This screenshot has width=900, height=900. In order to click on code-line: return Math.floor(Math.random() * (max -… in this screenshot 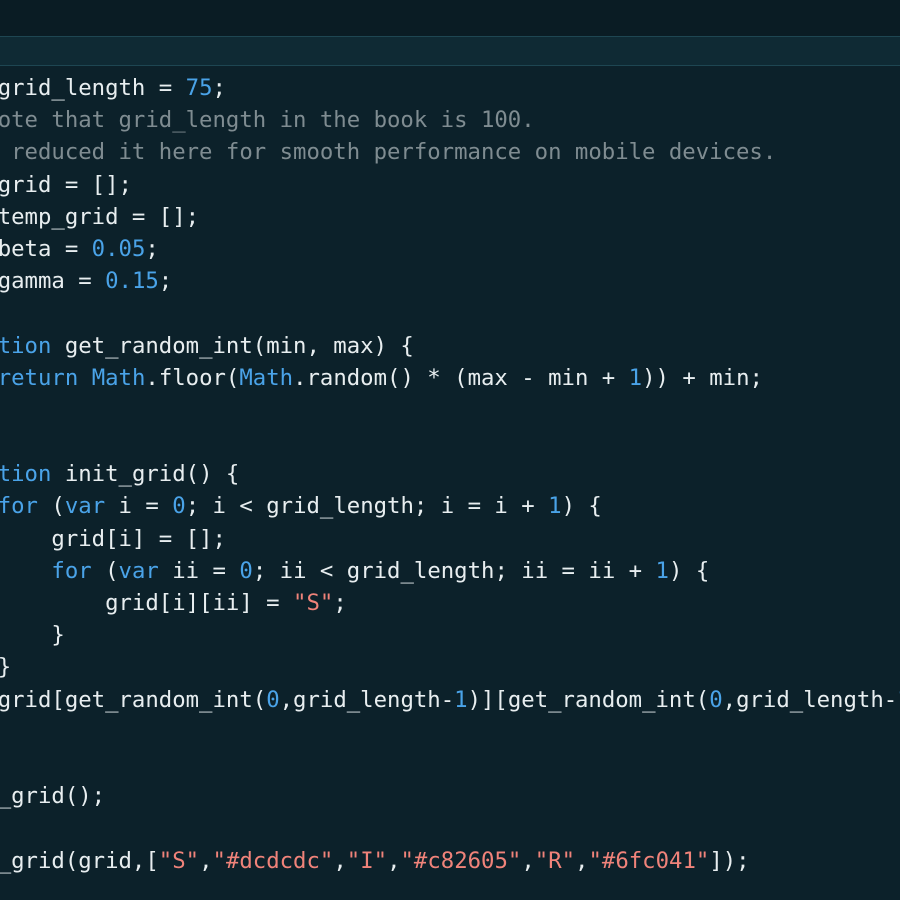, I will do `click(450, 378)`.